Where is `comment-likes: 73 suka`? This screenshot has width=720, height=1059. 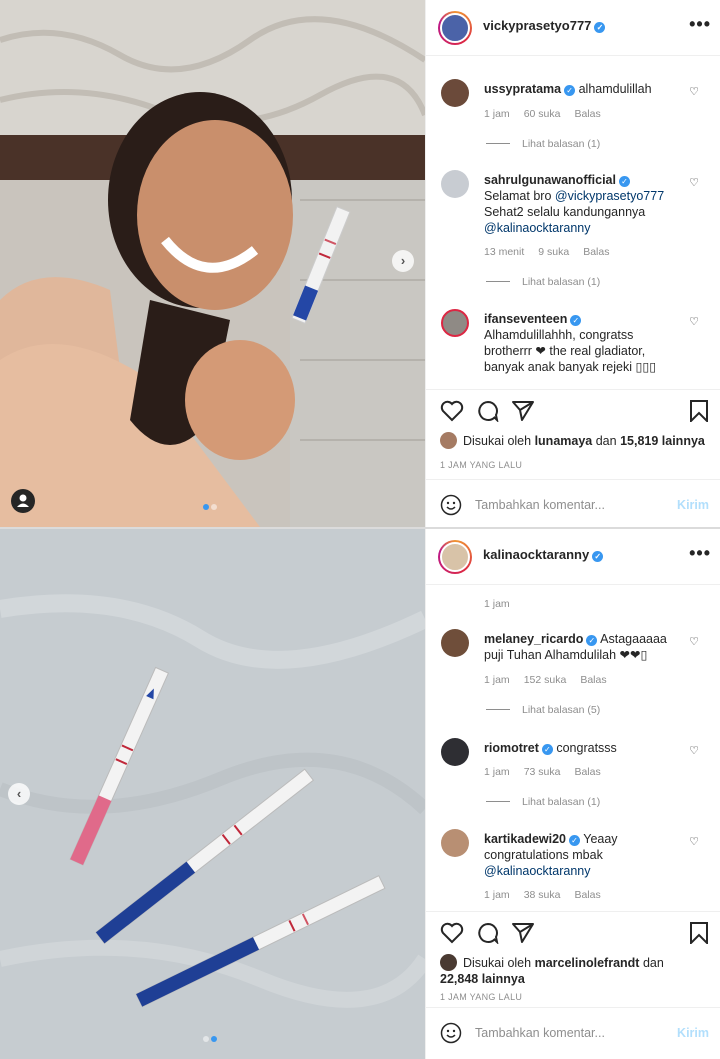
comment-likes: 73 suka is located at coordinates (542, 772).